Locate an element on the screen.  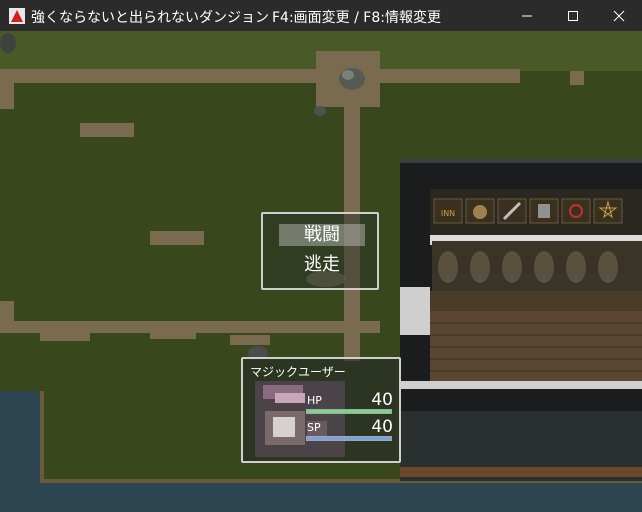
weapon-sword-icon is located at coordinates (512, 211).